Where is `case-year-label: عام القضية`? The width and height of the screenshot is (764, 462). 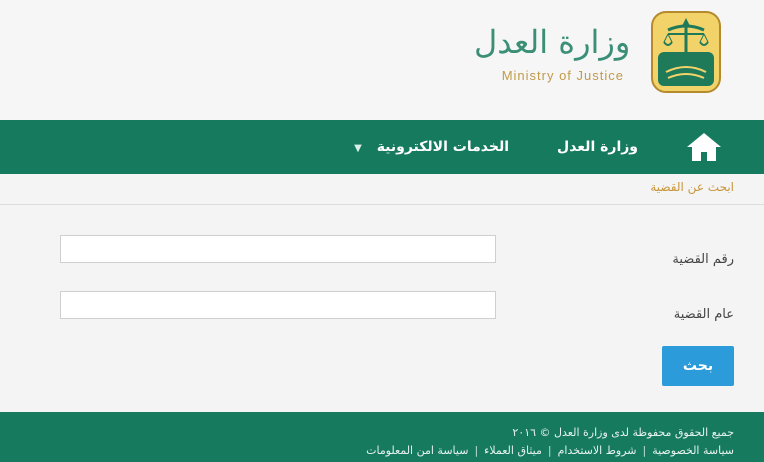
case-year-label: عام القضية is located at coordinates (703, 314).